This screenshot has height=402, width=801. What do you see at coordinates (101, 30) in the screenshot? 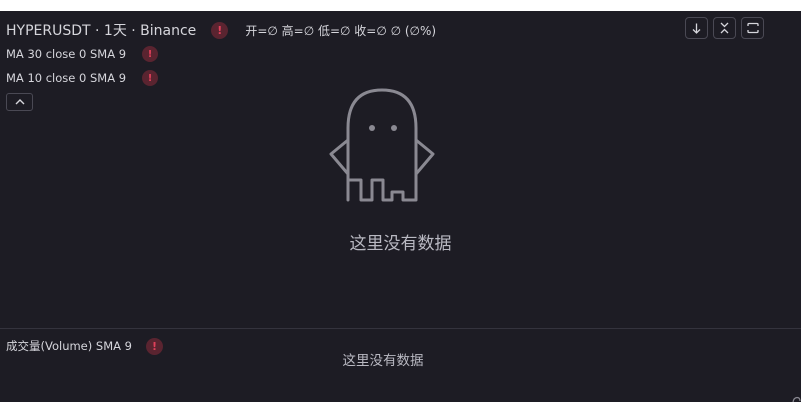
I see `symbol-title: HYPERUSDT · 1天 · Binance` at bounding box center [101, 30].